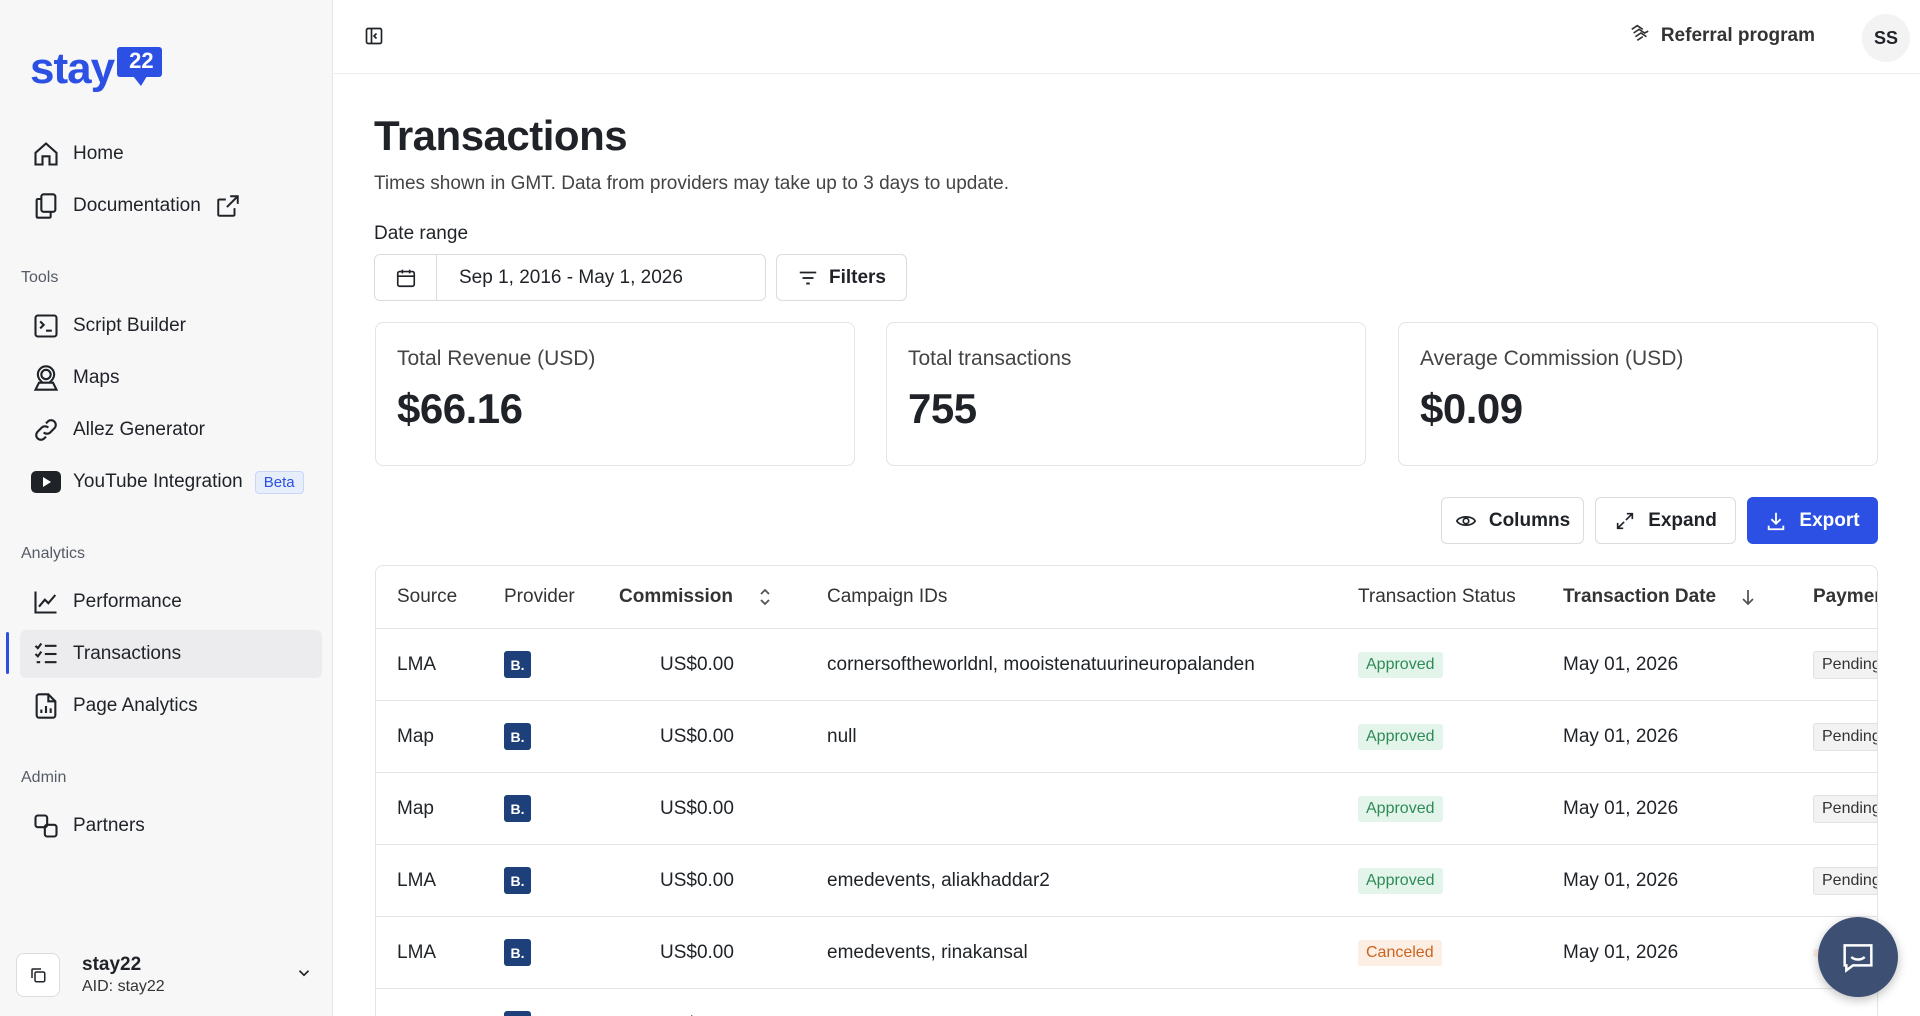  I want to click on column-header-transaction-date: Transaction Date, so click(1659, 597).